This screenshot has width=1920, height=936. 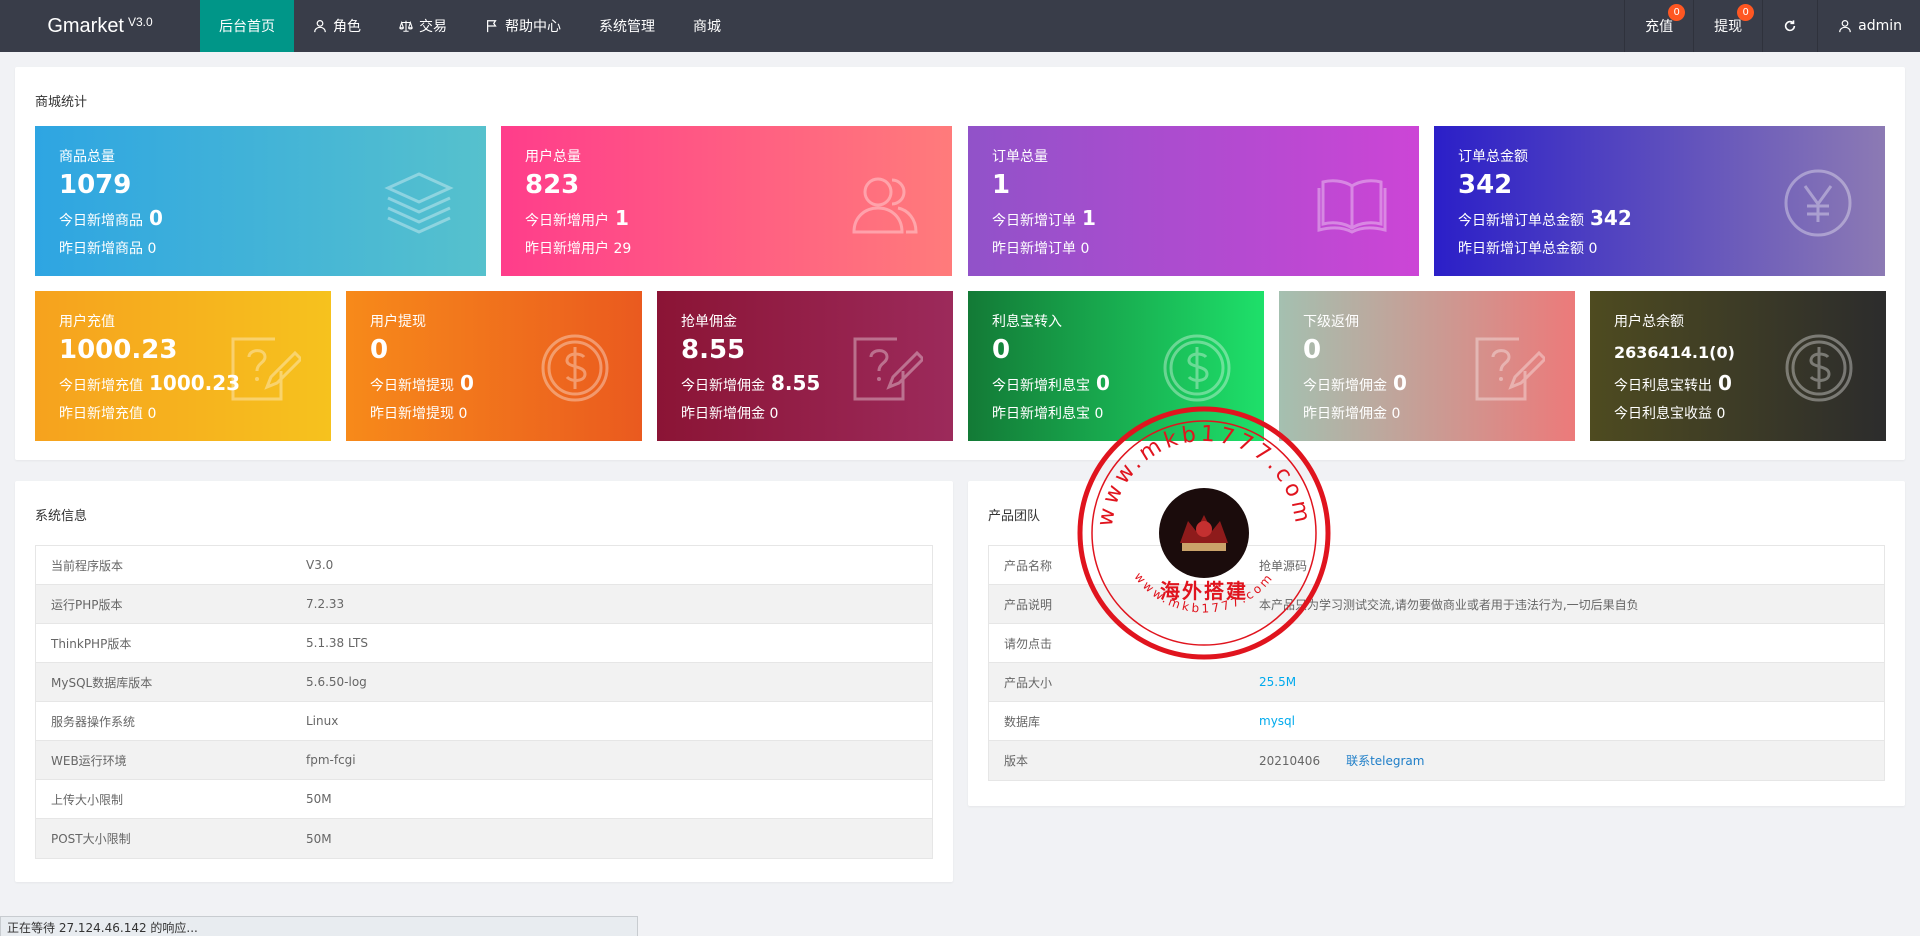 What do you see at coordinates (1014, 516) in the screenshot?
I see `team-title: 产品团队` at bounding box center [1014, 516].